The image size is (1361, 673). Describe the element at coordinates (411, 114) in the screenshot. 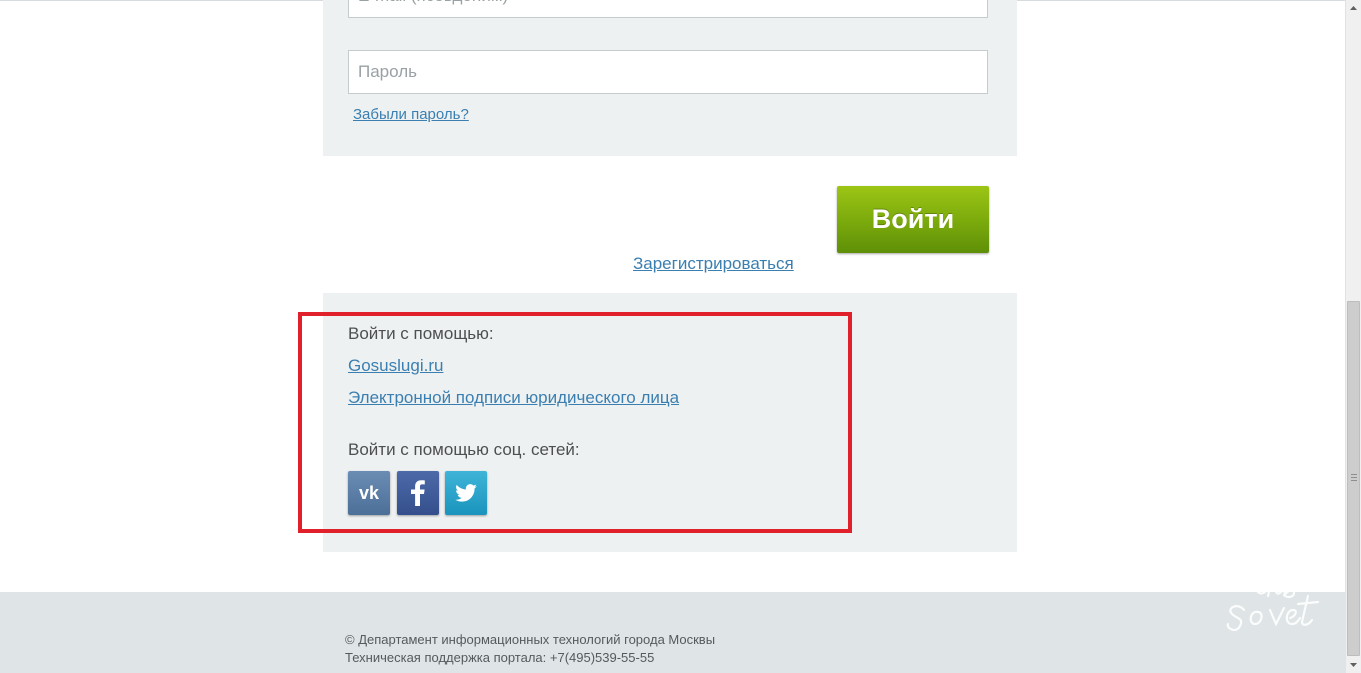

I see `forgot-password-link: Забыли пароль?` at that location.